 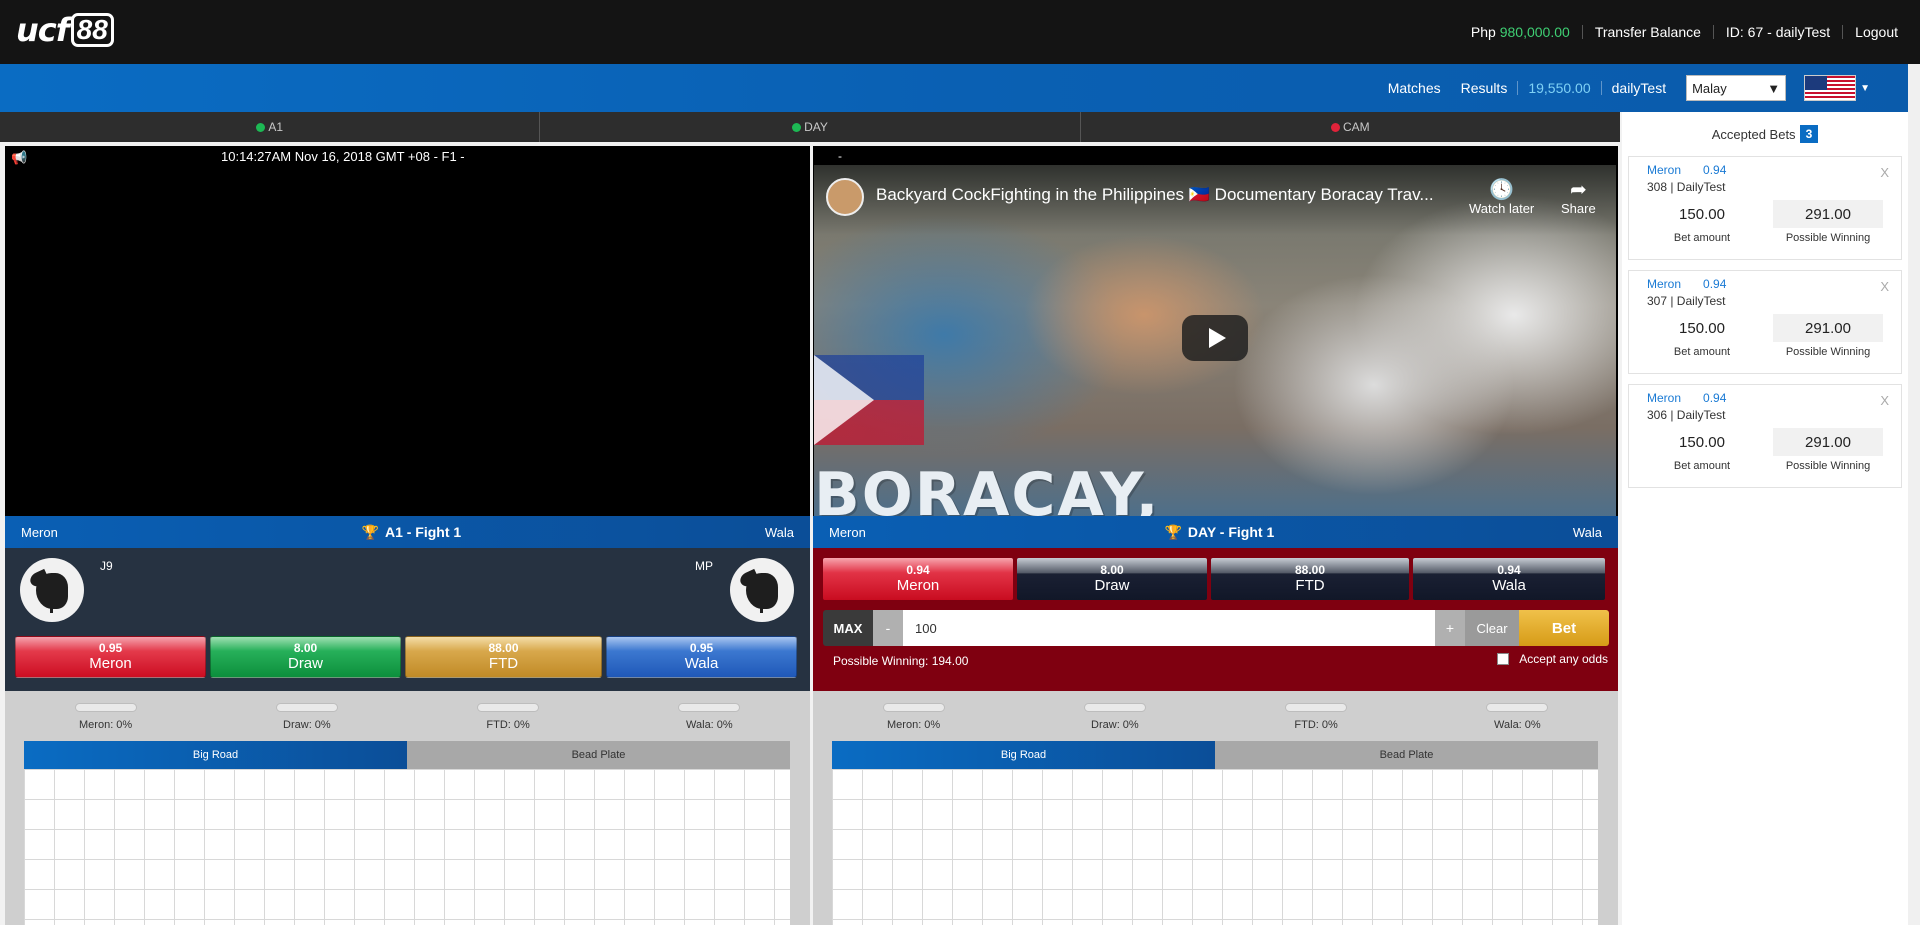 What do you see at coordinates (704, 566) in the screenshot?
I see `wala-code: MP` at bounding box center [704, 566].